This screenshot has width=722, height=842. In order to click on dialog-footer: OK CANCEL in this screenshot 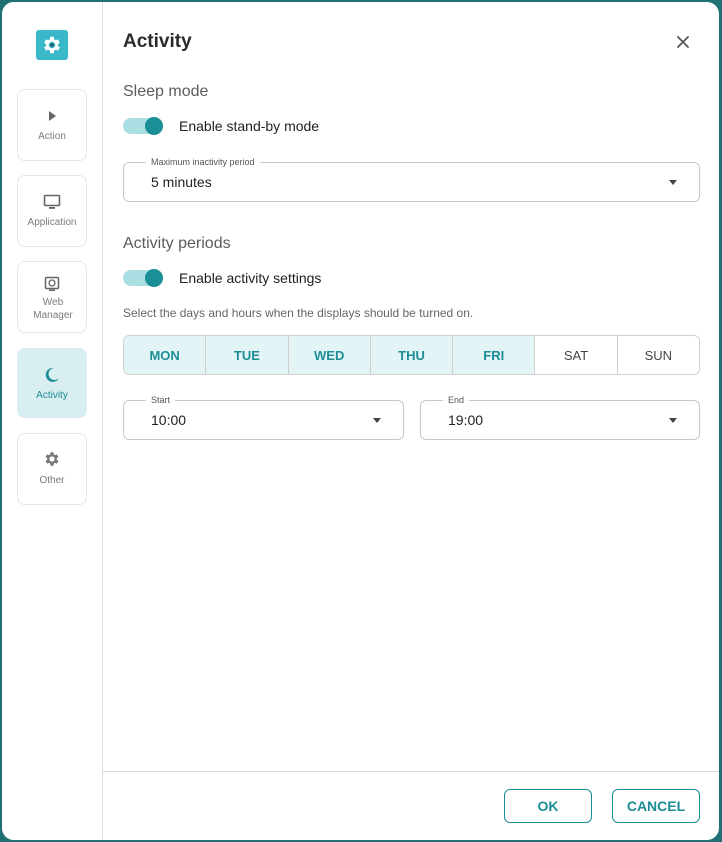, I will do `click(411, 805)`.